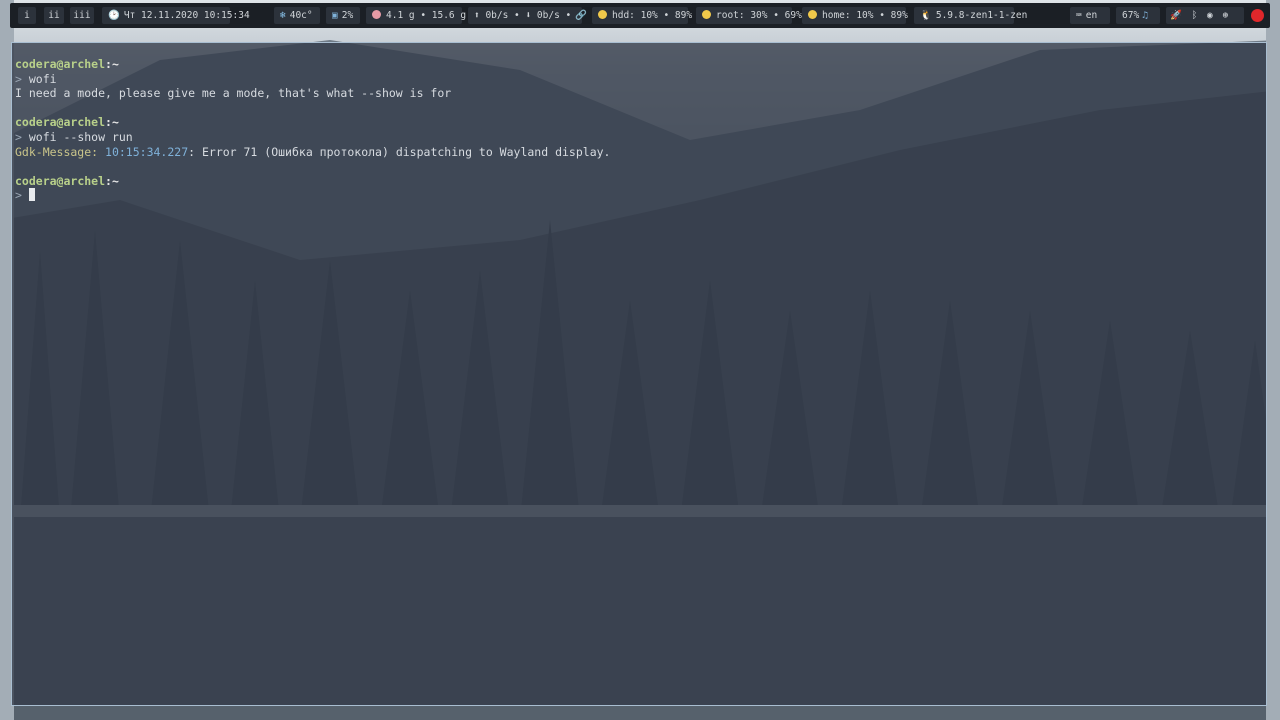 This screenshot has height=720, width=1280. Describe the element at coordinates (57, 151) in the screenshot. I see `gdk-message-label: Gdk-Message:` at that location.